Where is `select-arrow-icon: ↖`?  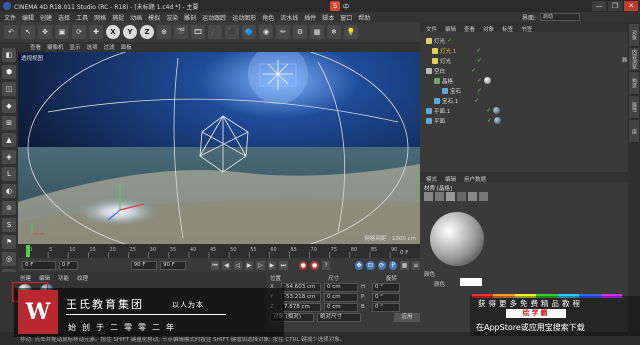 select-arrow-icon: ↖ is located at coordinates (28, 32).